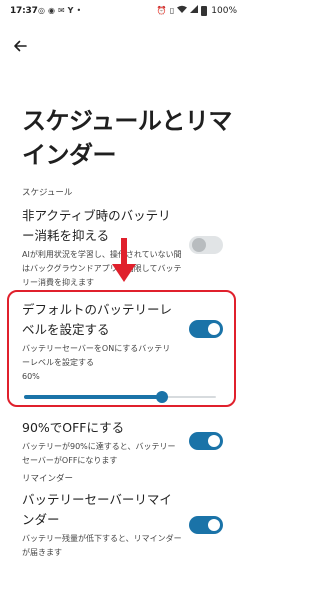  What do you see at coordinates (51, 10) in the screenshot?
I see `chat-icon: ◉` at bounding box center [51, 10].